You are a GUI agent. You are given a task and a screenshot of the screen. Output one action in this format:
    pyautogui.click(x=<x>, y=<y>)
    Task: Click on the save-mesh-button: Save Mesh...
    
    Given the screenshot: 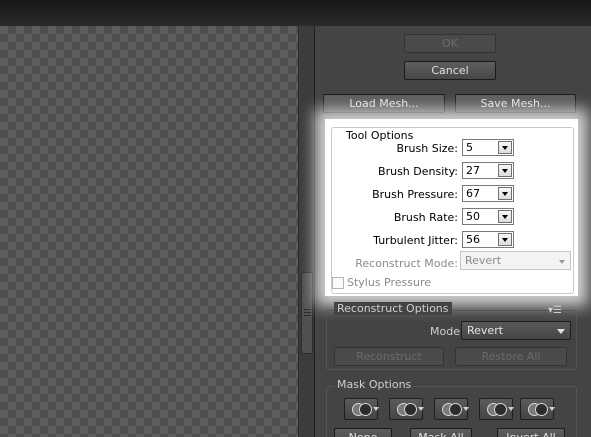 What is the action you would take?
    pyautogui.click(x=515, y=103)
    